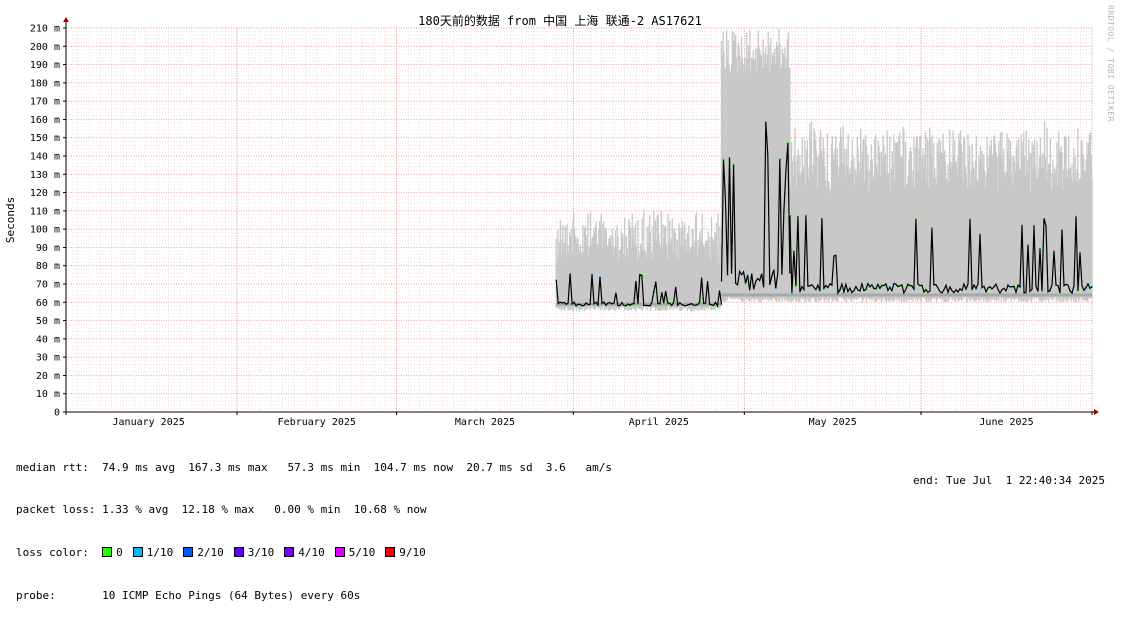  I want to click on probe-label: probe:, so click(36, 596).